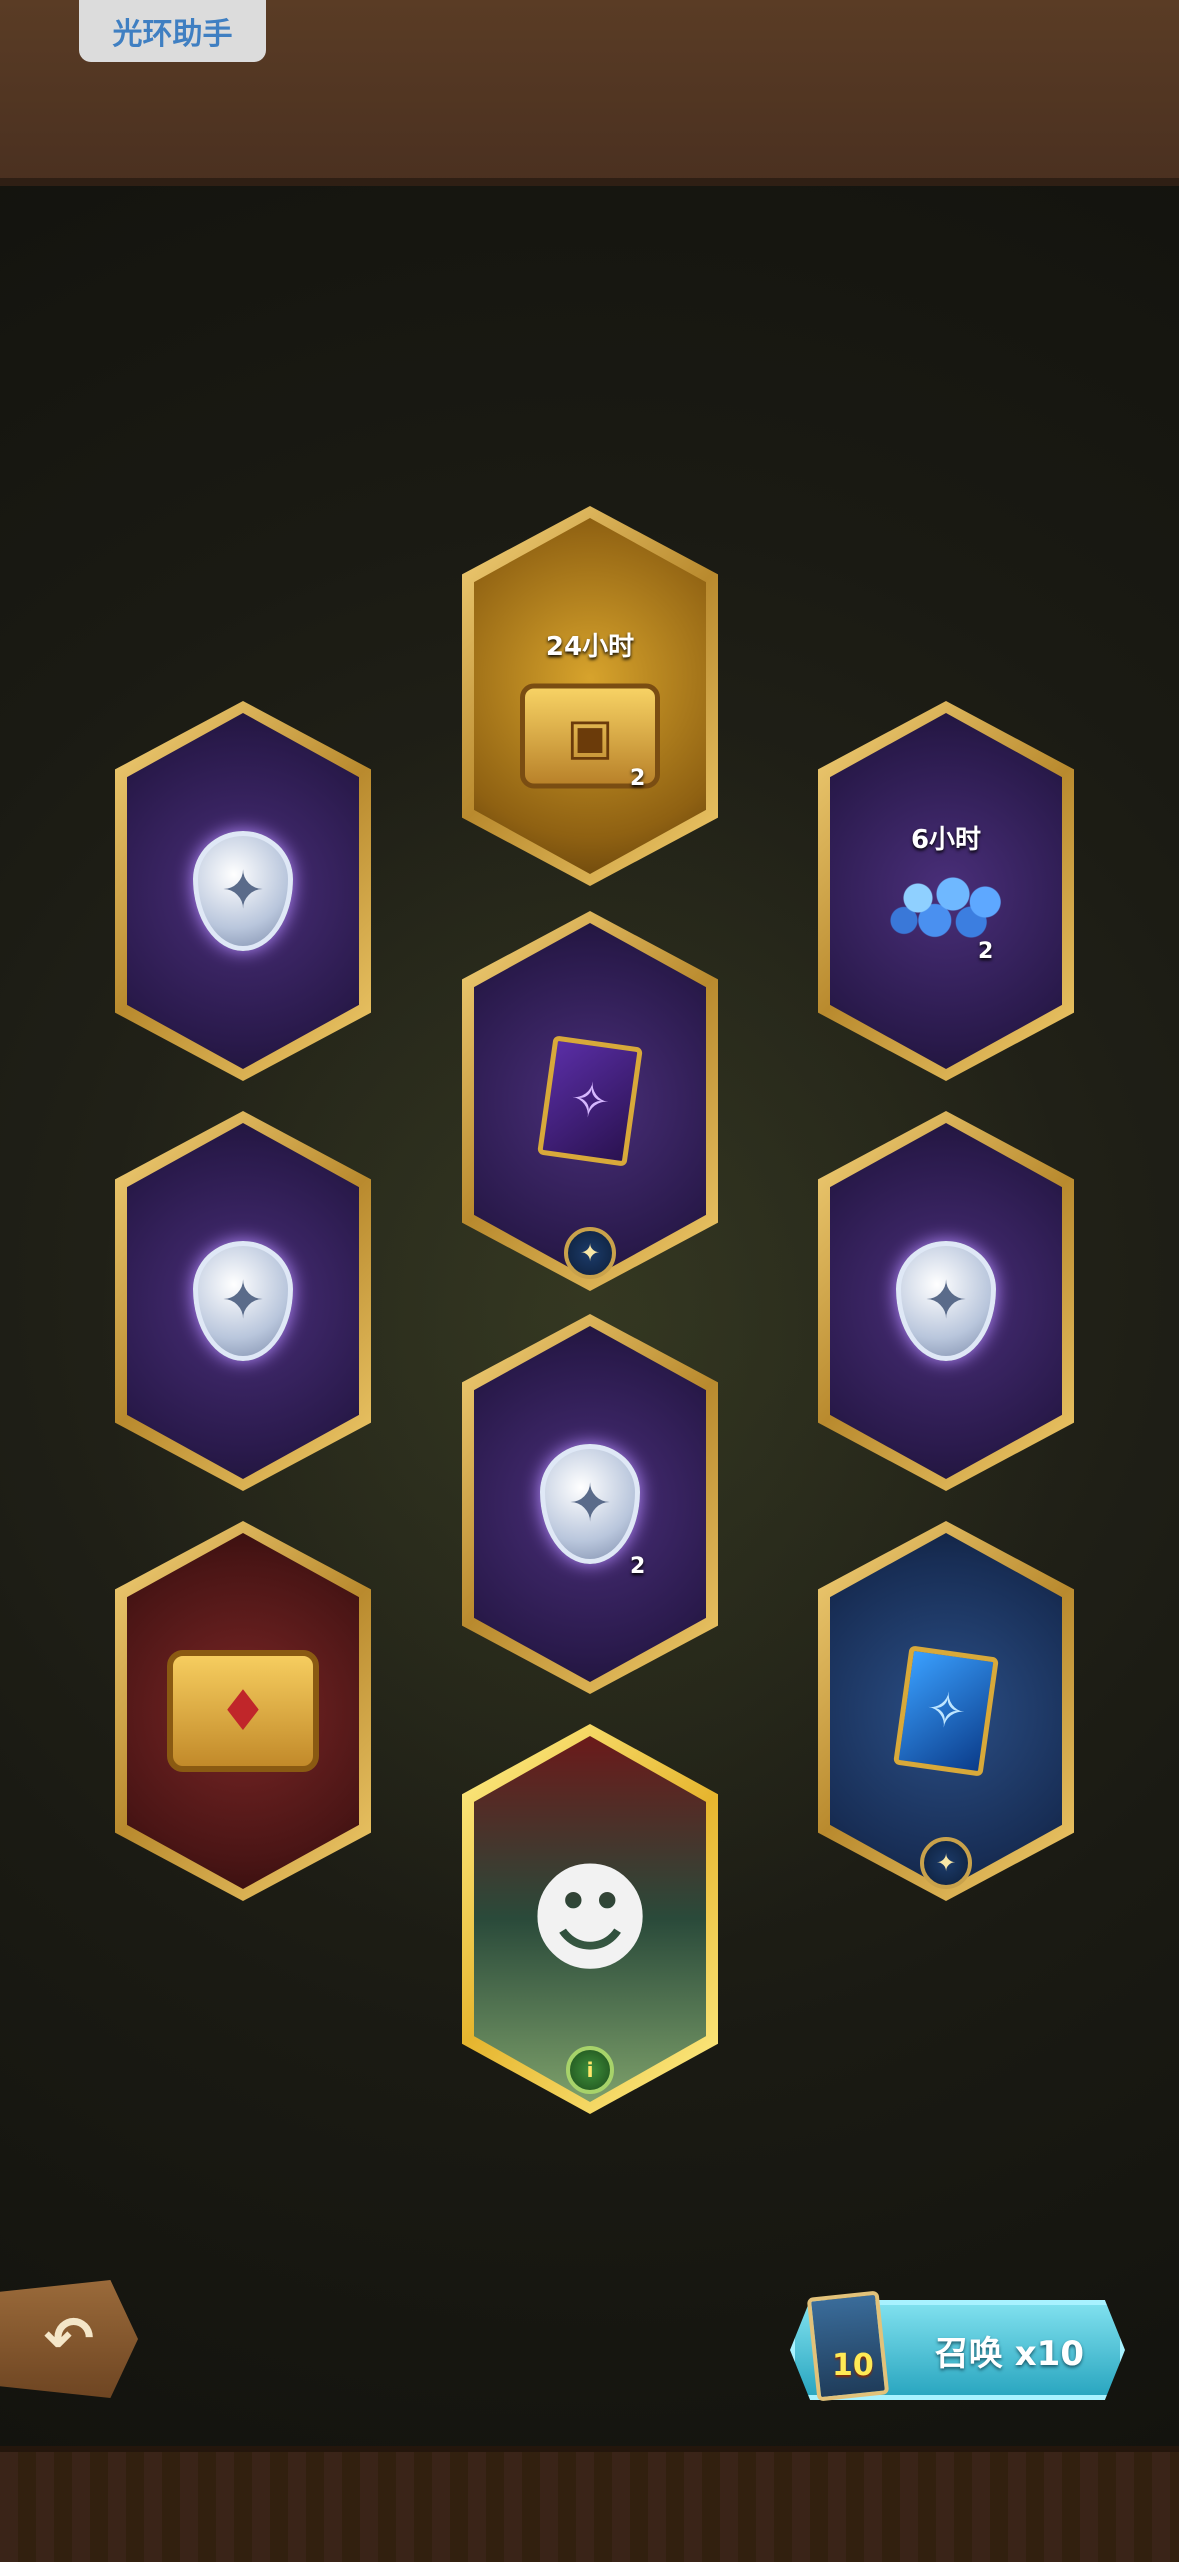 The height and width of the screenshot is (2562, 1179). I want to click on purple-card-icon: ✧, so click(590, 1101).